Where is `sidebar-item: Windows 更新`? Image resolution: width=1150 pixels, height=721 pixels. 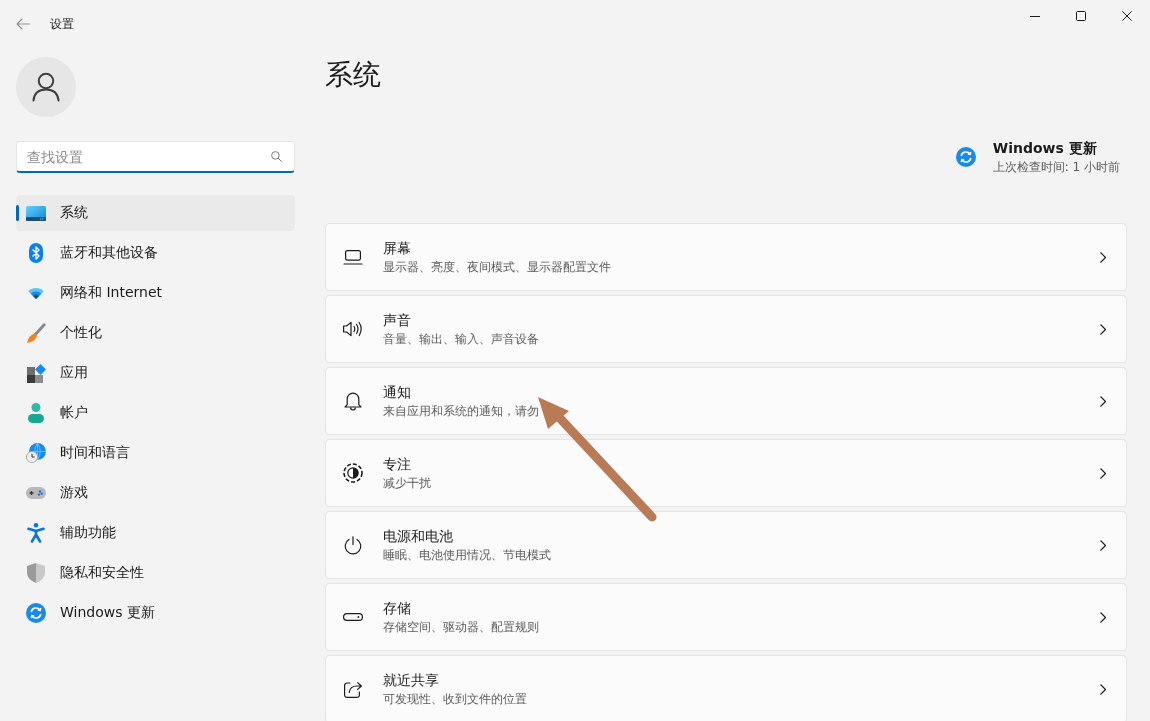
sidebar-item: Windows 更新 is located at coordinates (155, 613).